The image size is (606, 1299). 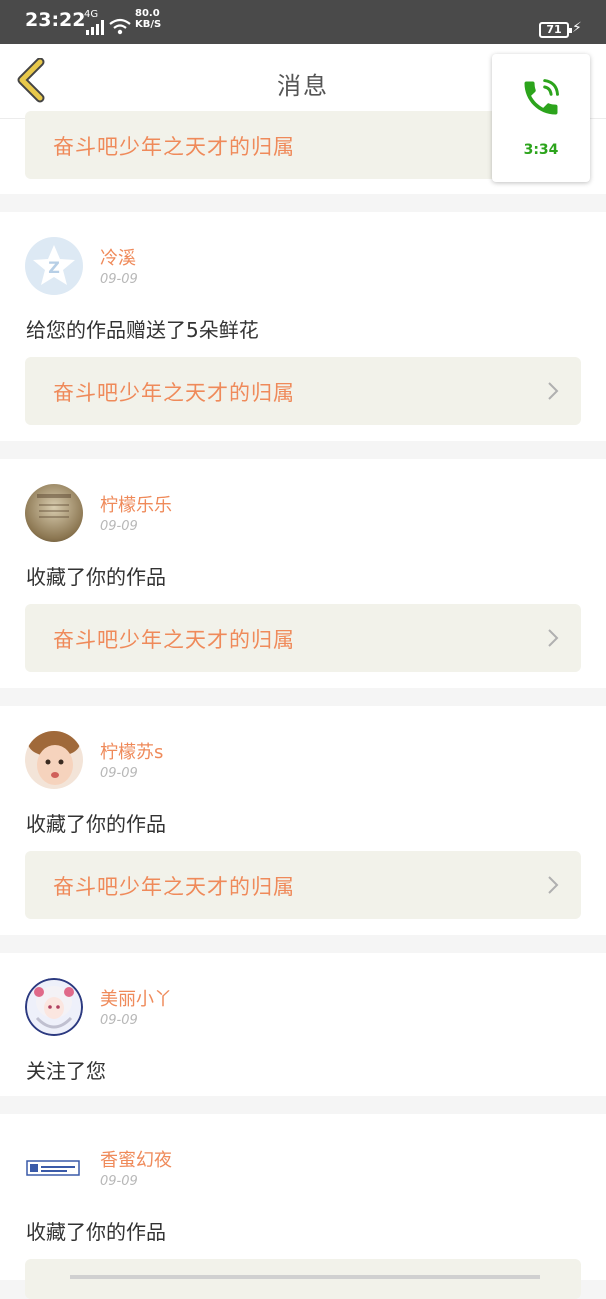 I want to click on work-link, so click(x=303, y=1279).